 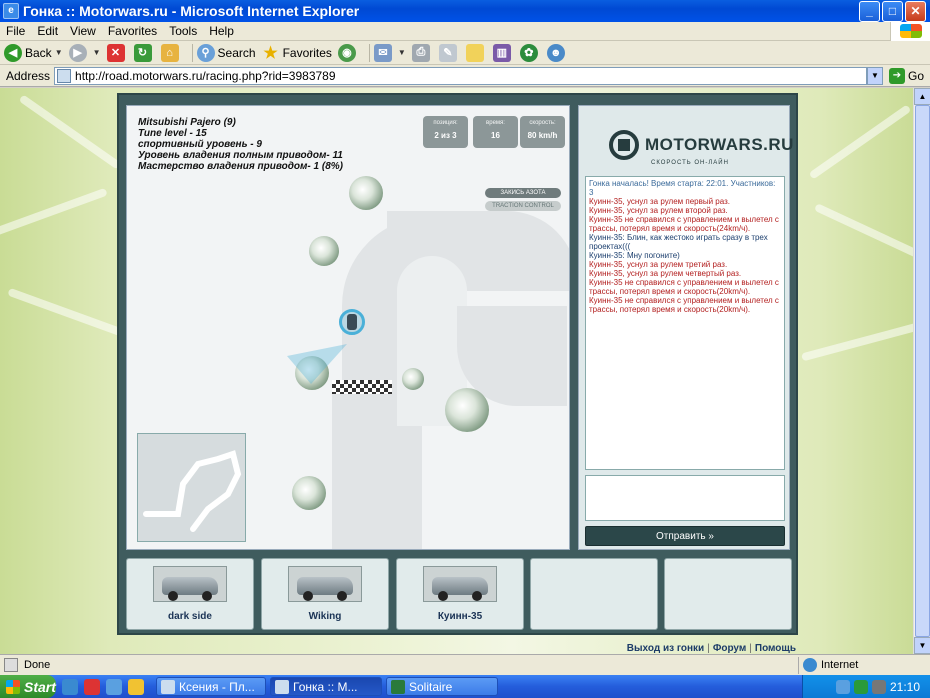 What do you see at coordinates (28, 686) in the screenshot?
I see `start-button: Start` at bounding box center [28, 686].